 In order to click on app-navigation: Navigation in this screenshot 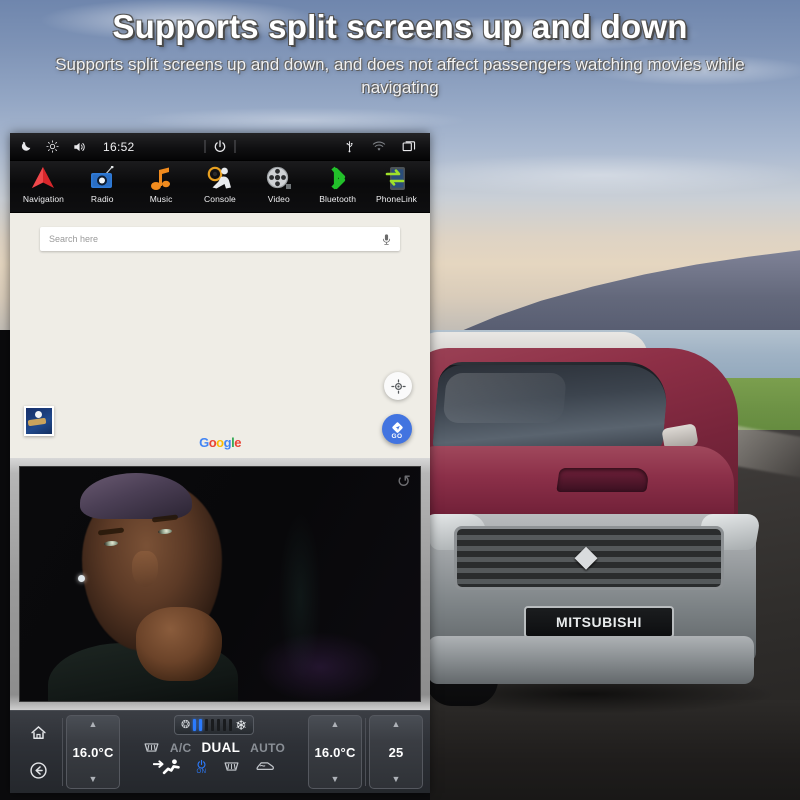, I will do `click(43, 184)`.